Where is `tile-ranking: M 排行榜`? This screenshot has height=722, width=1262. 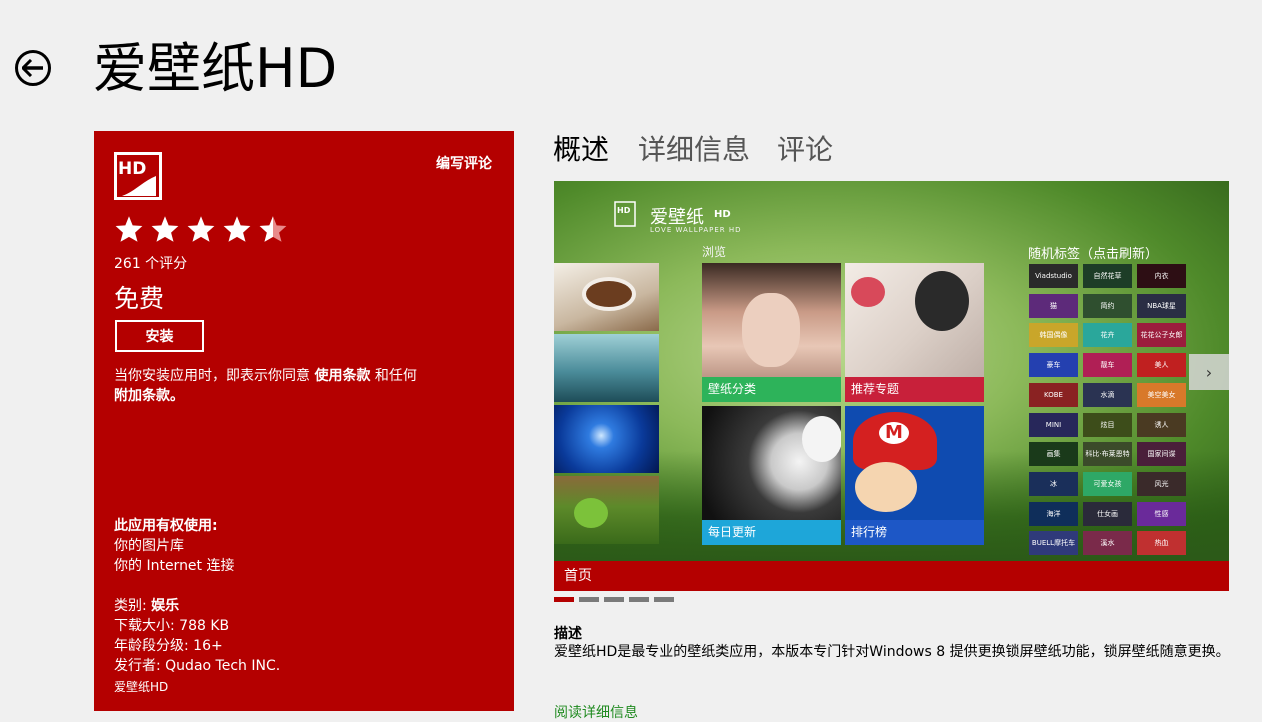
tile-ranking: M 排行榜 is located at coordinates (914, 475).